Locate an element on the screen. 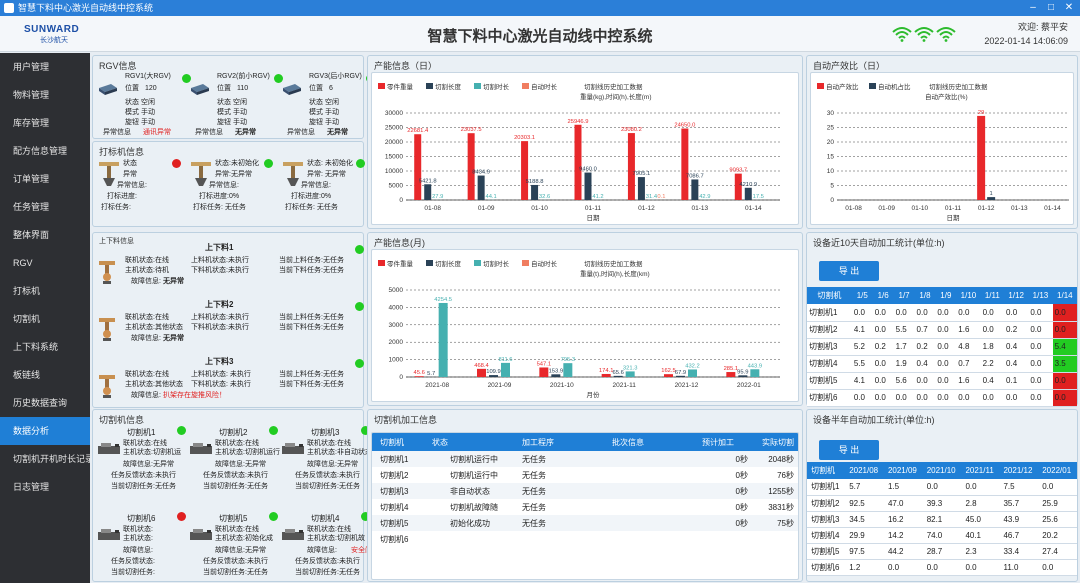 Image resolution: width=1080 pixels, height=583 pixels. table-row: 切割机5 97.5 44.2 28.7 2.3 33.4 27.4 is located at coordinates (942, 551).